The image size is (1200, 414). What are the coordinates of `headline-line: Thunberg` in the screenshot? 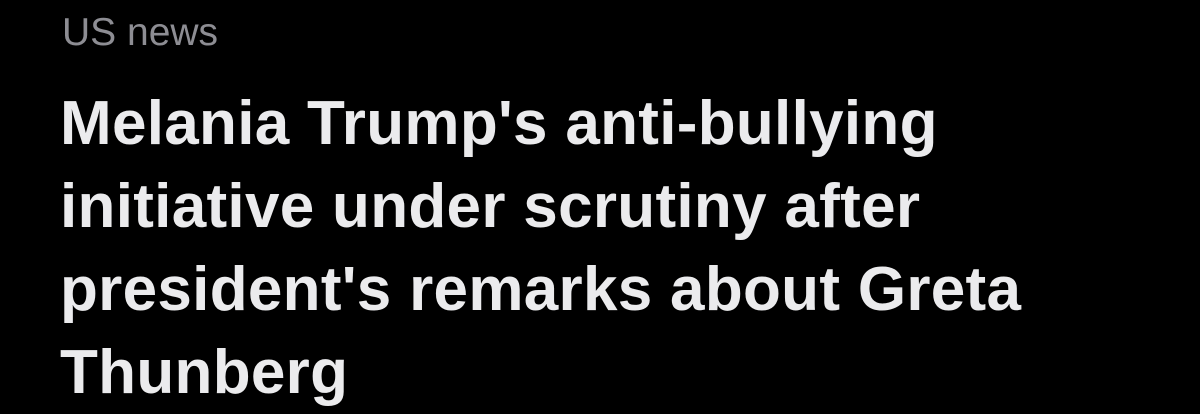 It's located at (204, 372).